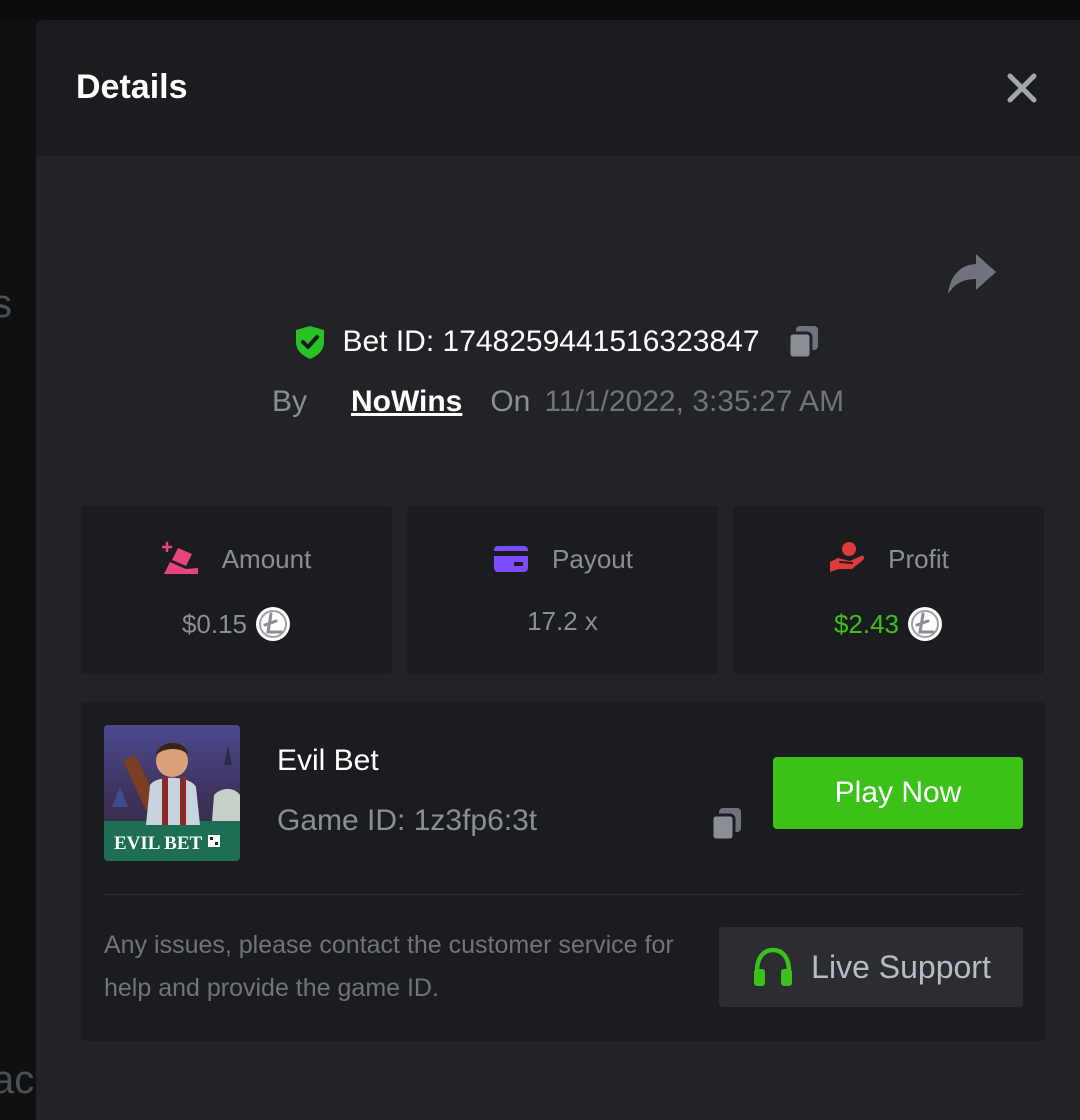 The height and width of the screenshot is (1120, 1080). What do you see at coordinates (773, 966) in the screenshot?
I see `headset-icon` at bounding box center [773, 966].